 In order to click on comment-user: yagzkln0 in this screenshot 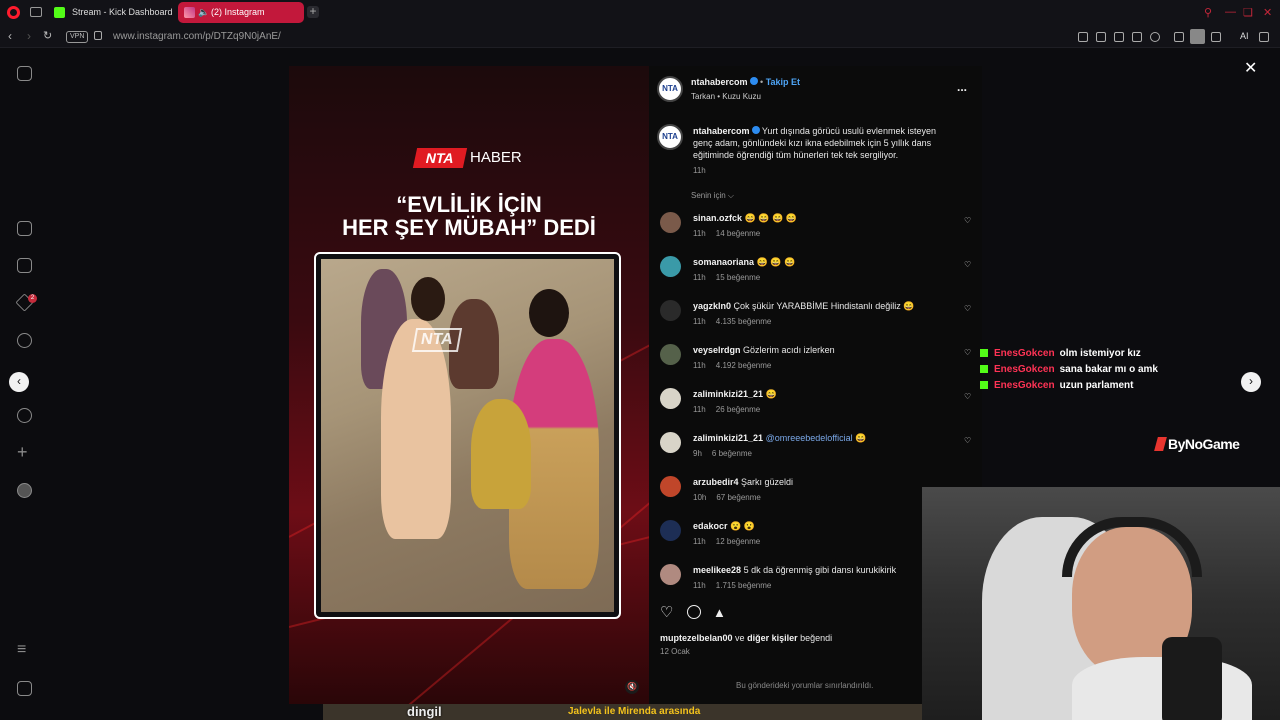, I will do `click(712, 306)`.